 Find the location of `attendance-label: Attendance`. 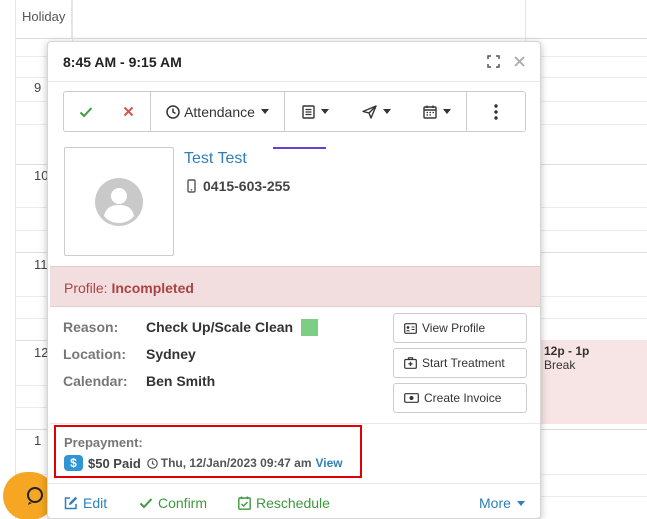

attendance-label: Attendance is located at coordinates (219, 111).